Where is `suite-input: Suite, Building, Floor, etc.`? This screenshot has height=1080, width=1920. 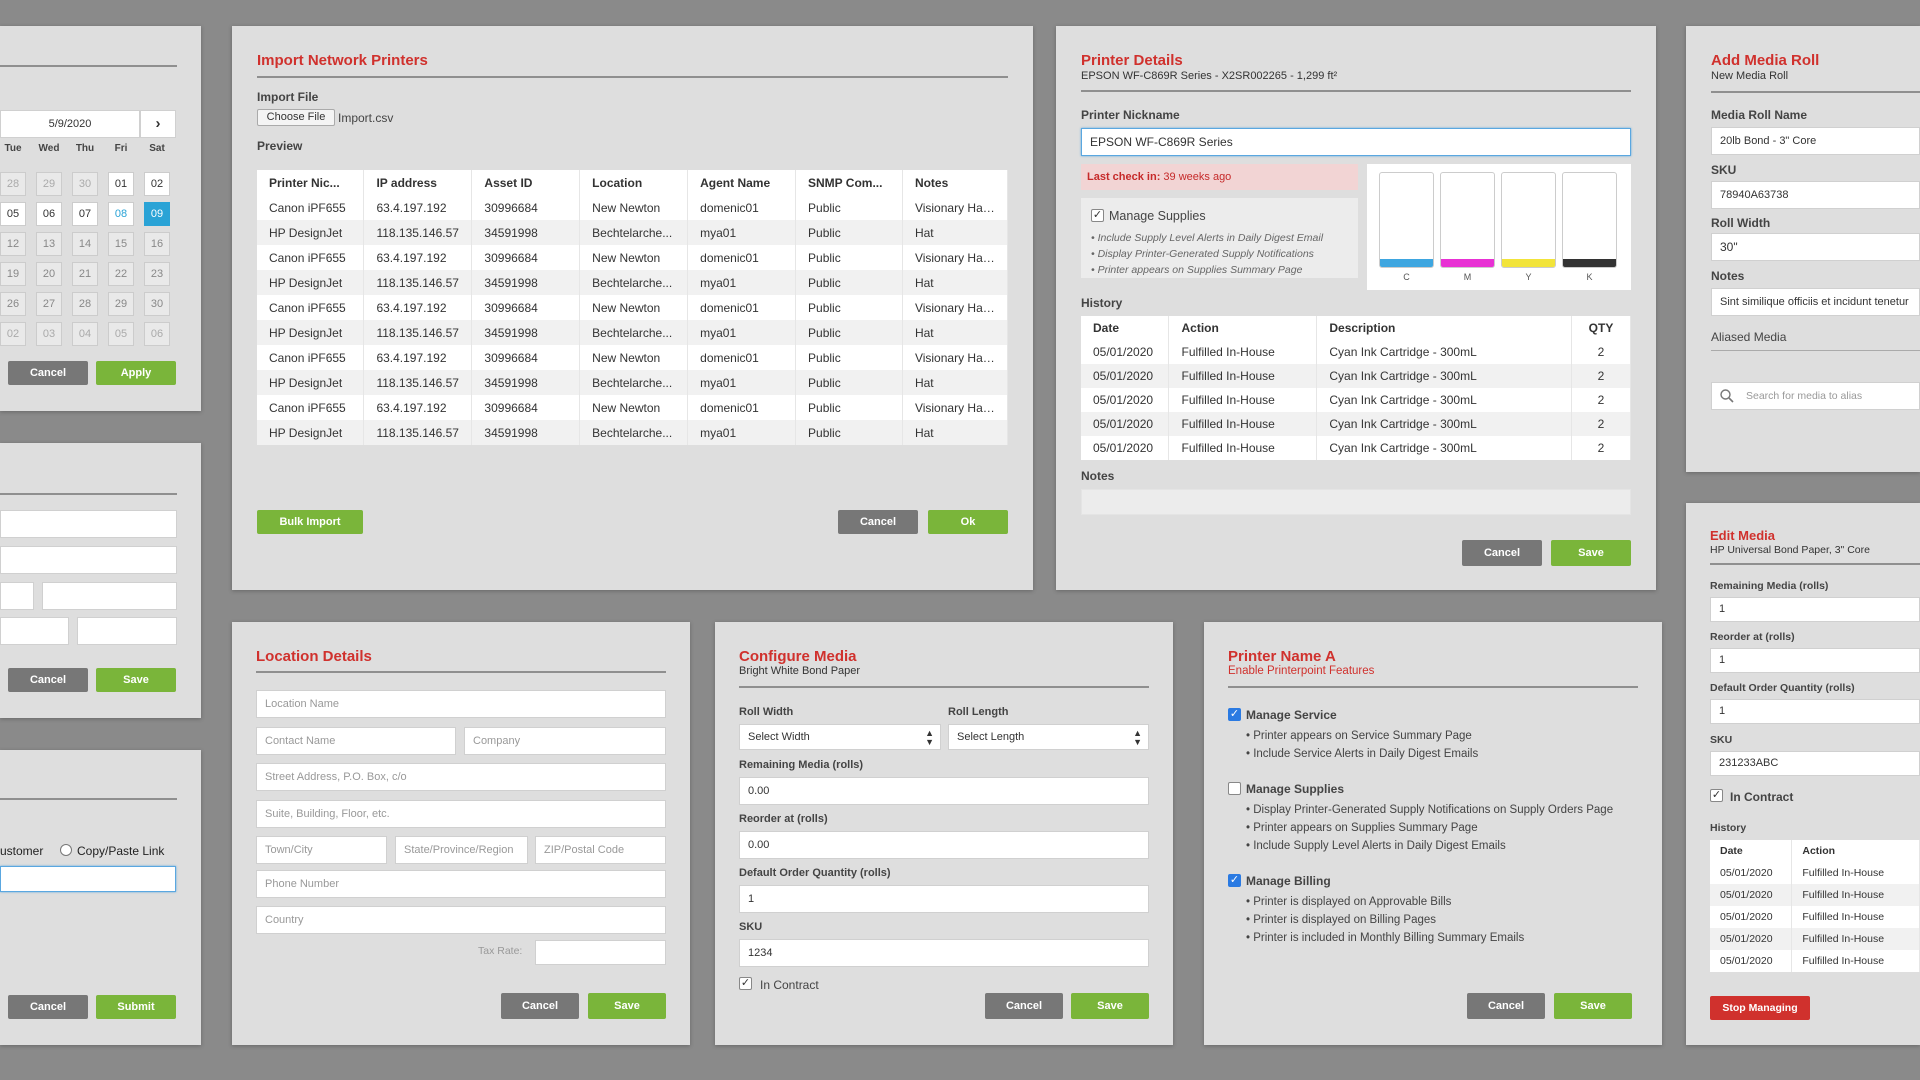
suite-input: Suite, Building, Floor, etc. is located at coordinates (461, 814).